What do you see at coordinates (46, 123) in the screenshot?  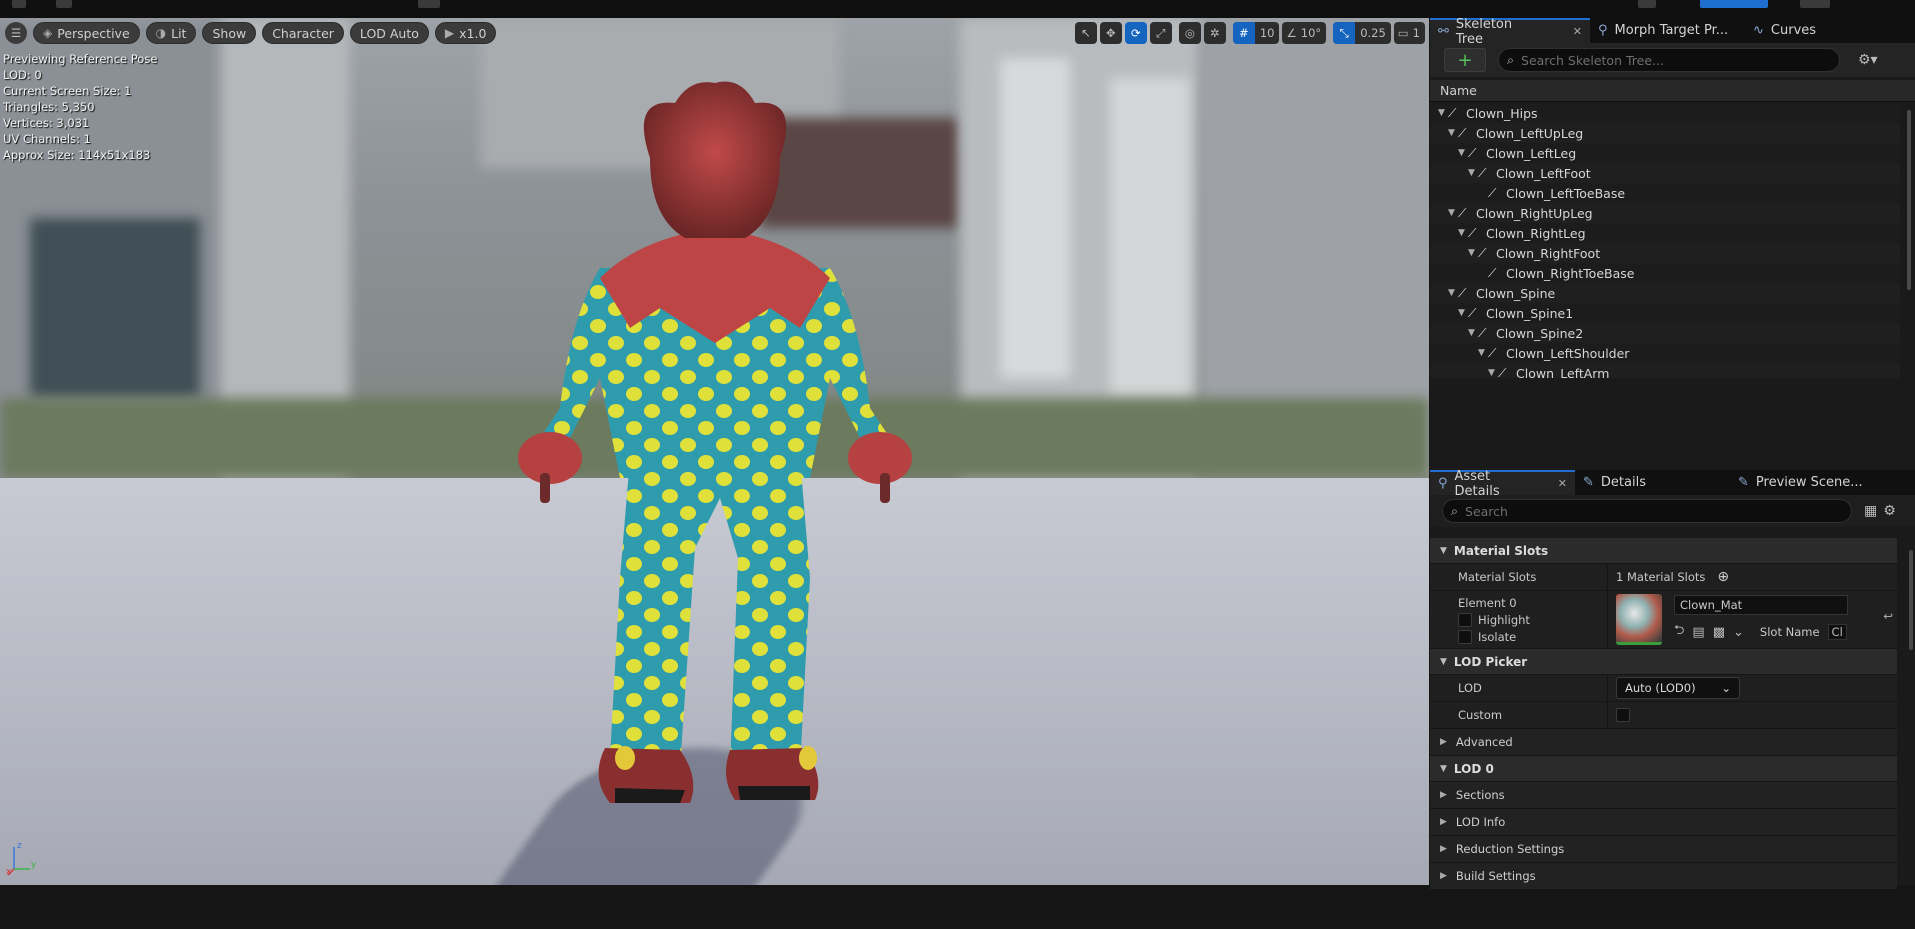 I see `stats-line: Vertices: 3,031` at bounding box center [46, 123].